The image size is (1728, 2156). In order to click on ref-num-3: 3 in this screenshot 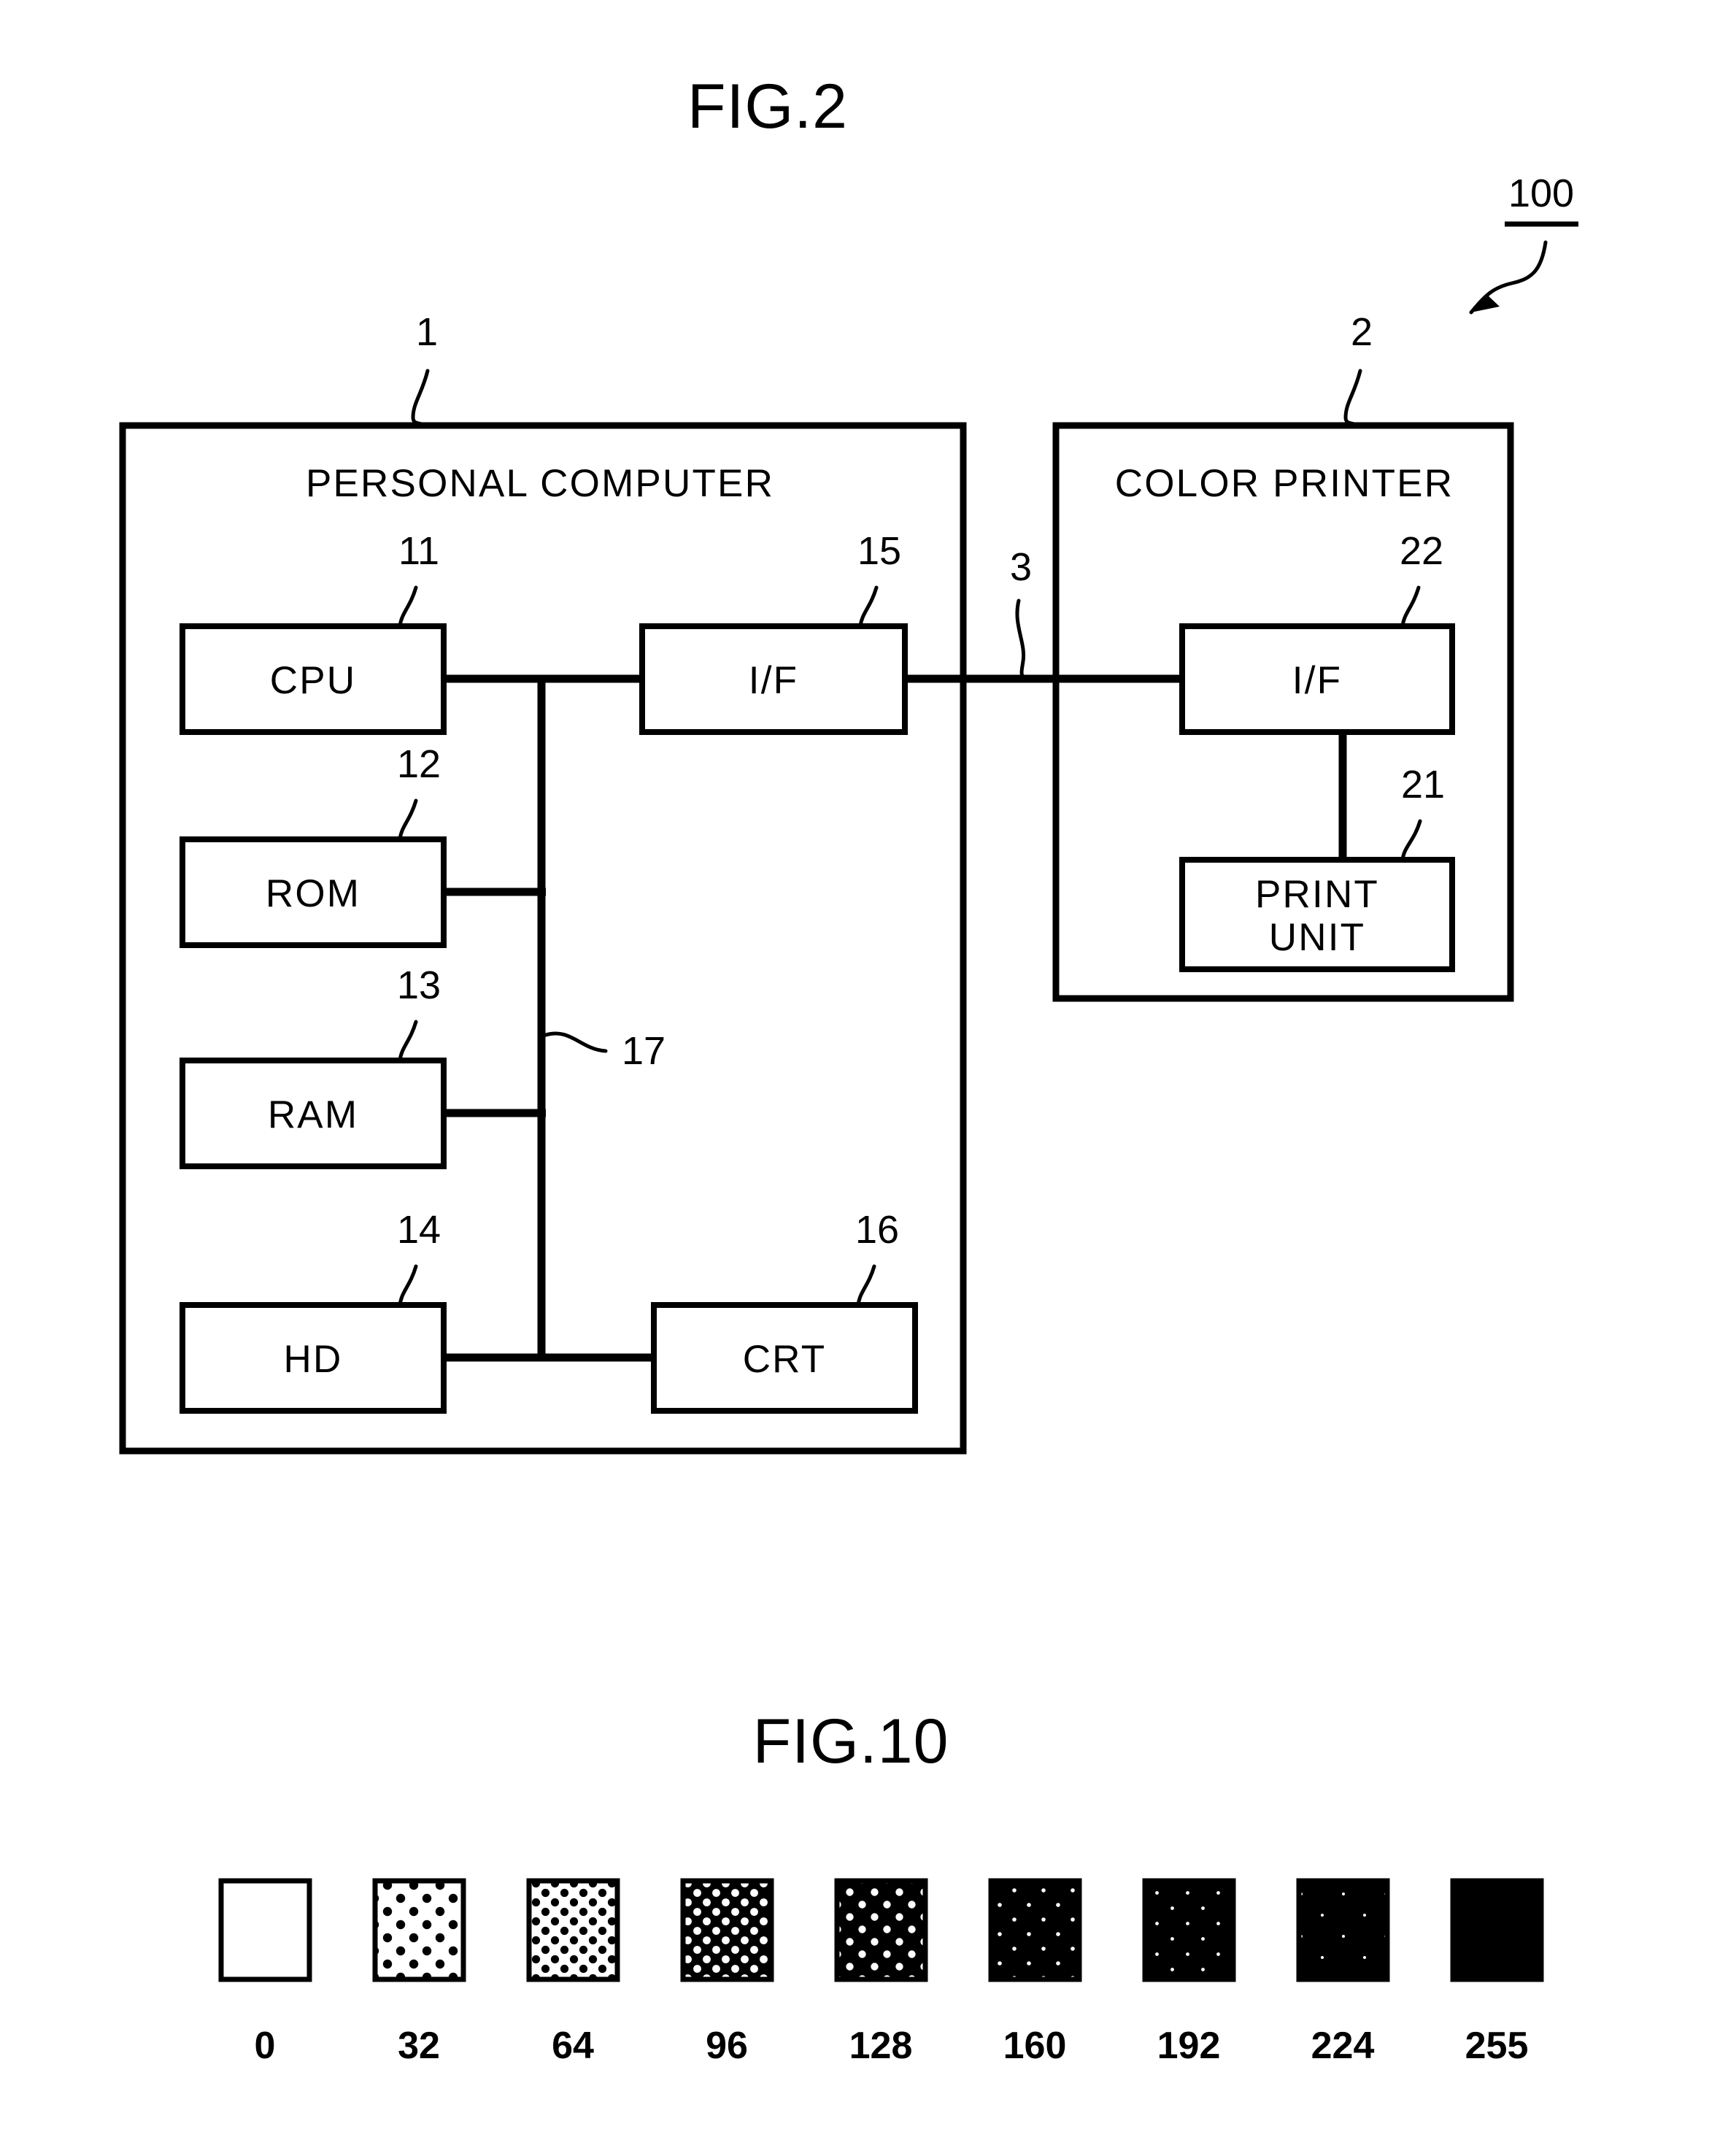, I will do `click(1021, 567)`.